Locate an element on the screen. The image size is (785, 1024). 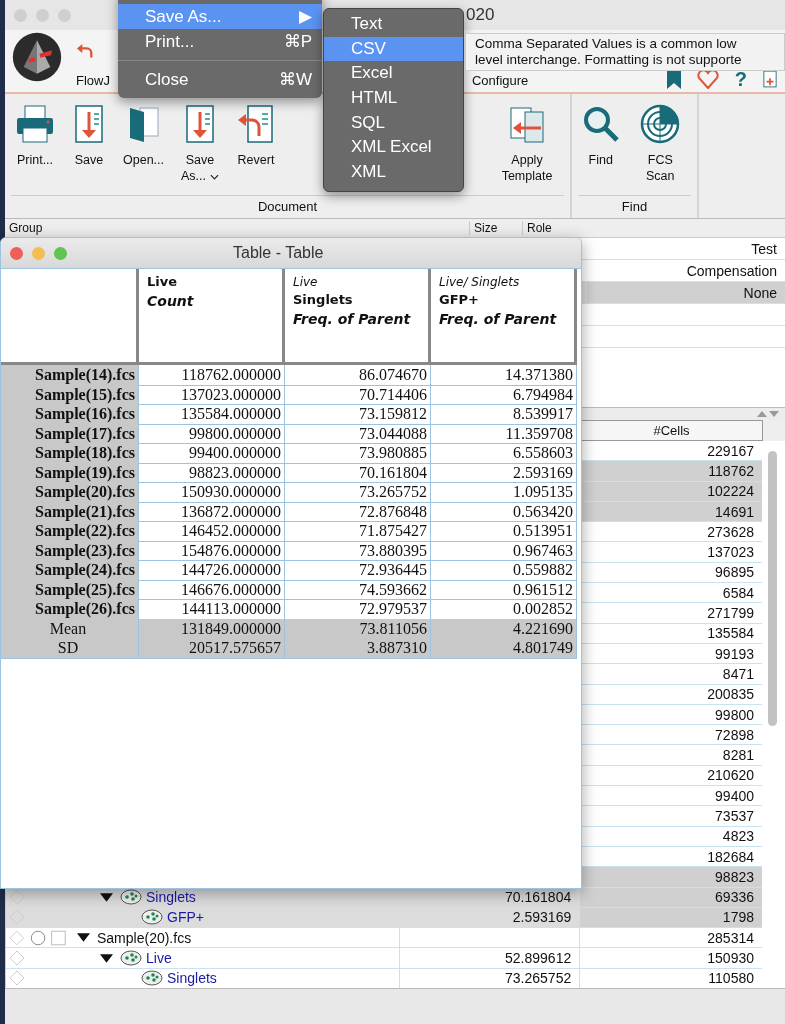
table-cell: 74.593662 is located at coordinates (358, 589).